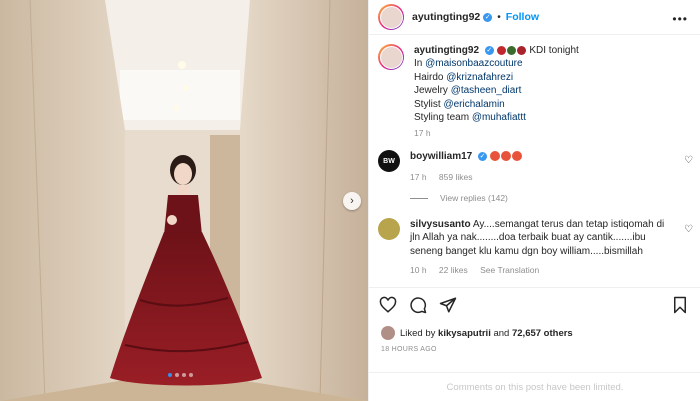 Image resolution: width=700 pixels, height=401 pixels. What do you see at coordinates (501, 50) in the screenshot?
I see `strawberry-emoji-icon` at bounding box center [501, 50].